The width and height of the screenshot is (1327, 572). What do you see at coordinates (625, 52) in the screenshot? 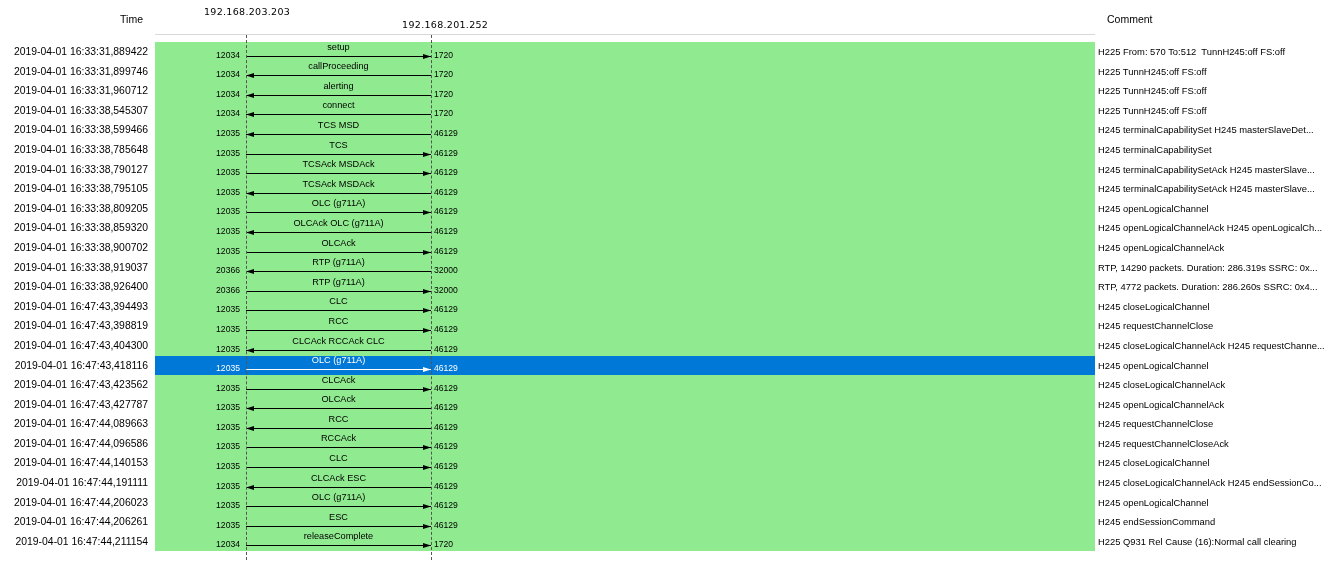
I see `flow-row: 12034 setup 1720` at bounding box center [625, 52].